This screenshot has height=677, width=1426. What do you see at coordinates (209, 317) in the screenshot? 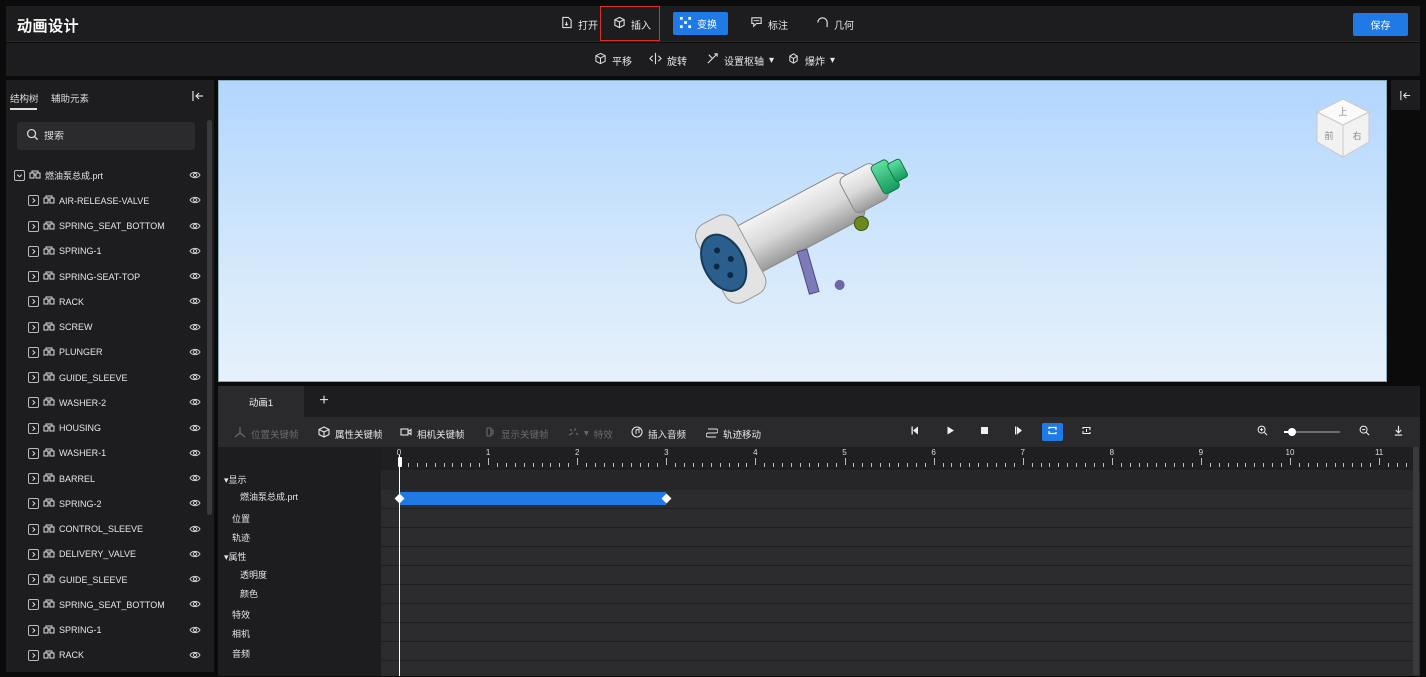
I see `tree-scrollbar` at bounding box center [209, 317].